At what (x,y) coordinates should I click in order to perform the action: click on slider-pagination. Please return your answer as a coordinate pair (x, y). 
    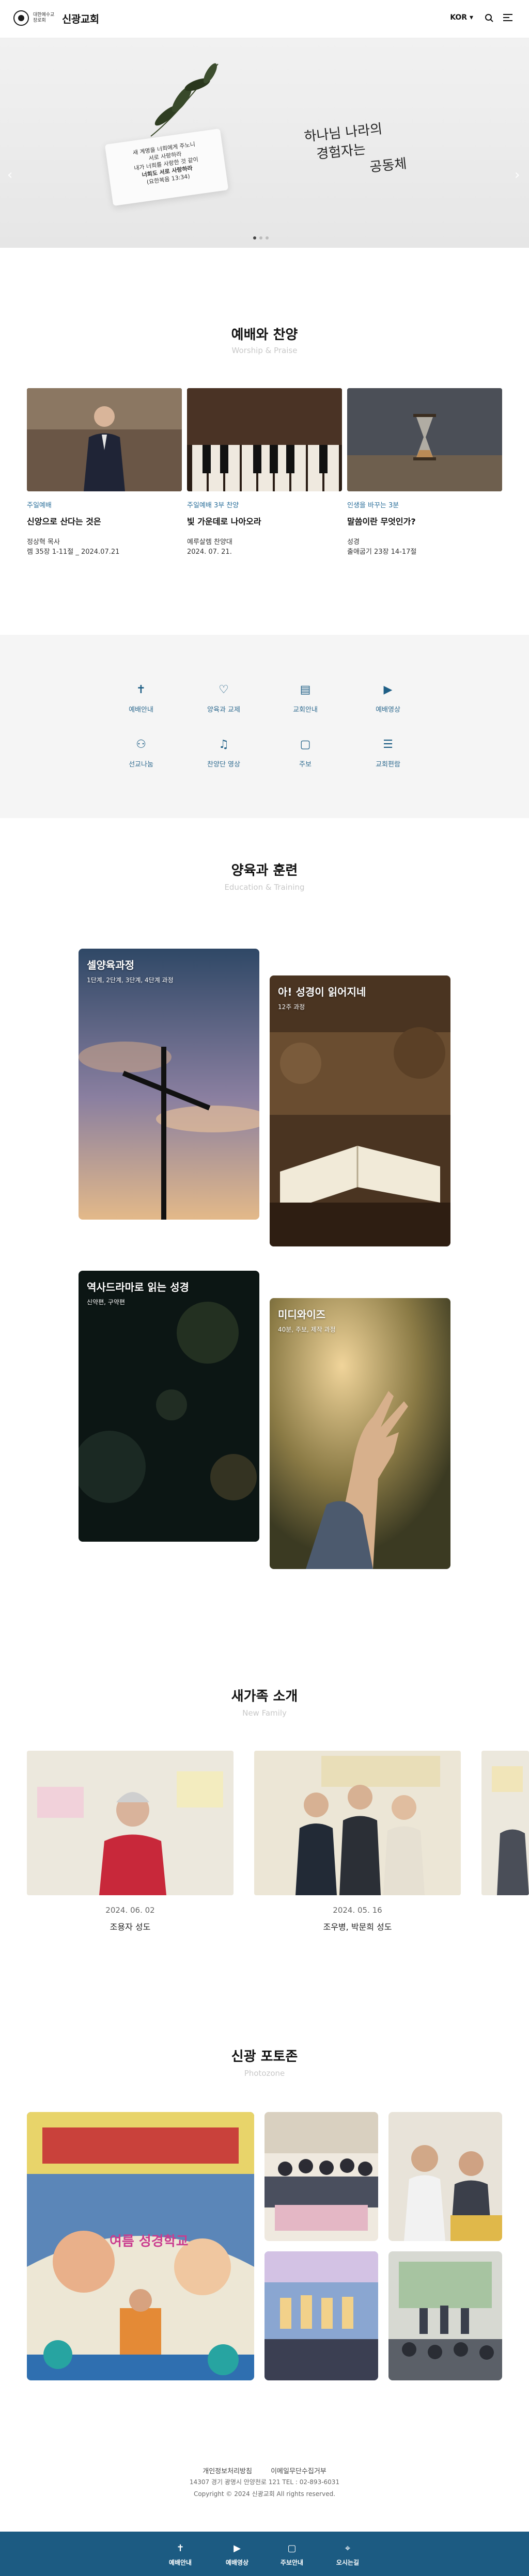
    Looking at the image, I should click on (261, 237).